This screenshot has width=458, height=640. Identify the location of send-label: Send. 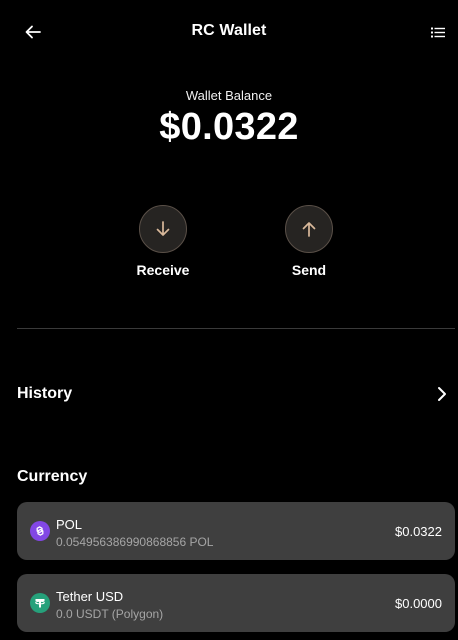
(309, 270).